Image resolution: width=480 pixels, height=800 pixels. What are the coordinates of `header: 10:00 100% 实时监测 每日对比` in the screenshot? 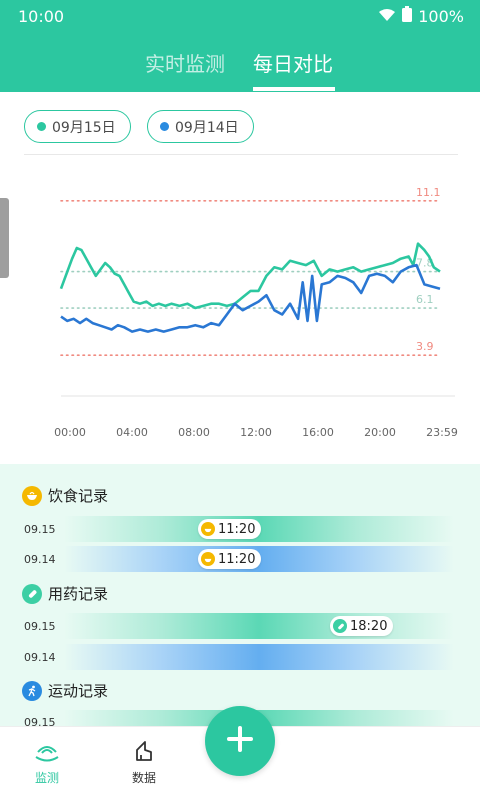 It's located at (240, 46).